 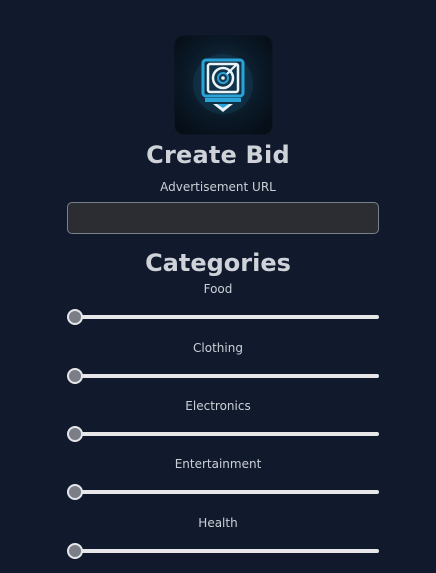 What do you see at coordinates (218, 523) in the screenshot?
I see `slider-label: Health` at bounding box center [218, 523].